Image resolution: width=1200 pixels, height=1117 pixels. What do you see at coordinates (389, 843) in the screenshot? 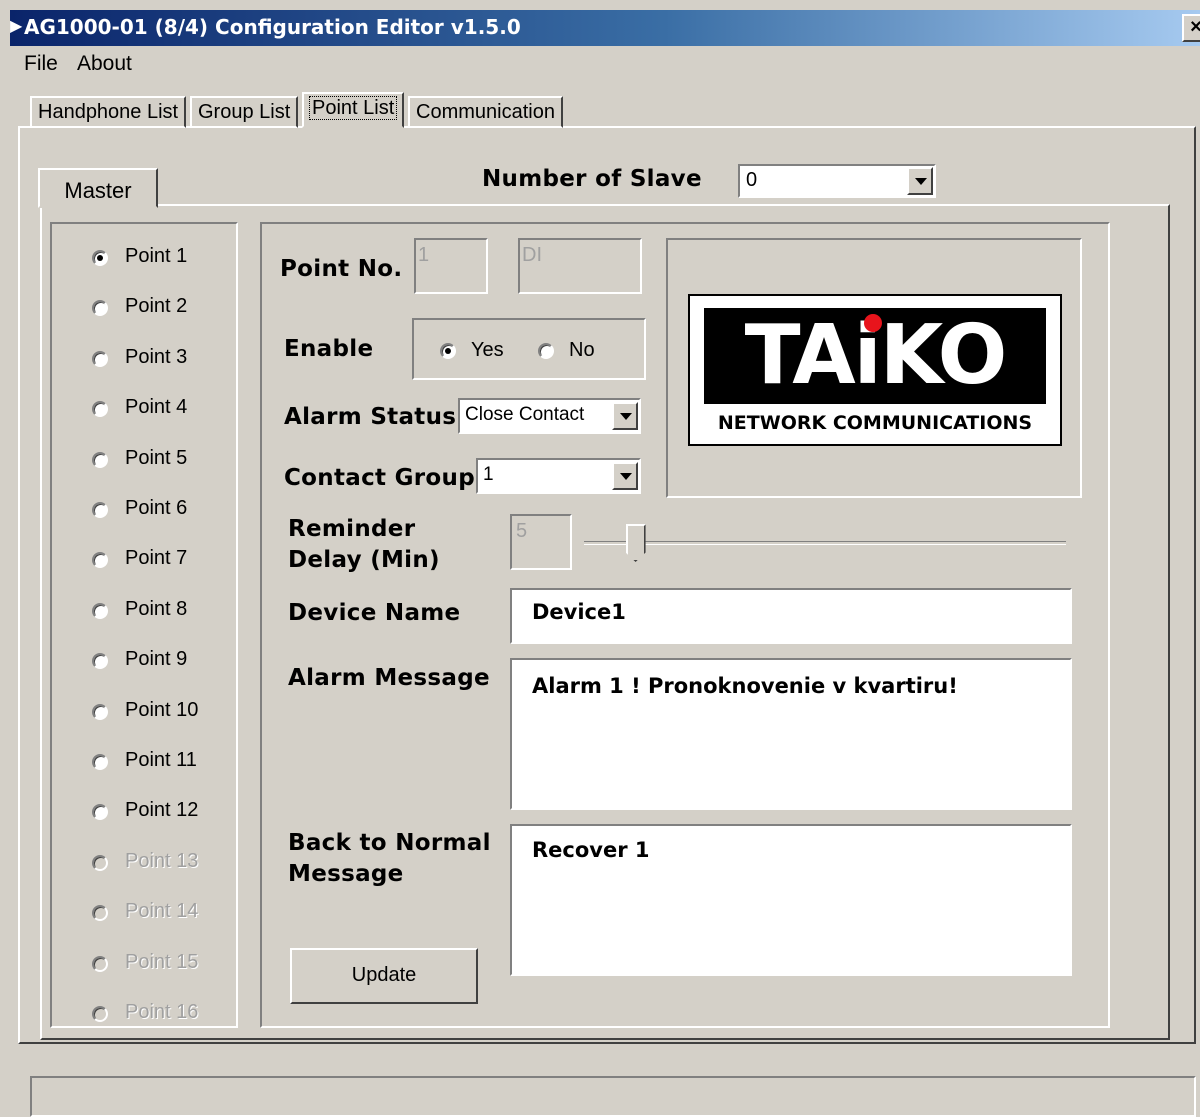
I see `back-normal-label-line1: Back to Normal` at bounding box center [389, 843].